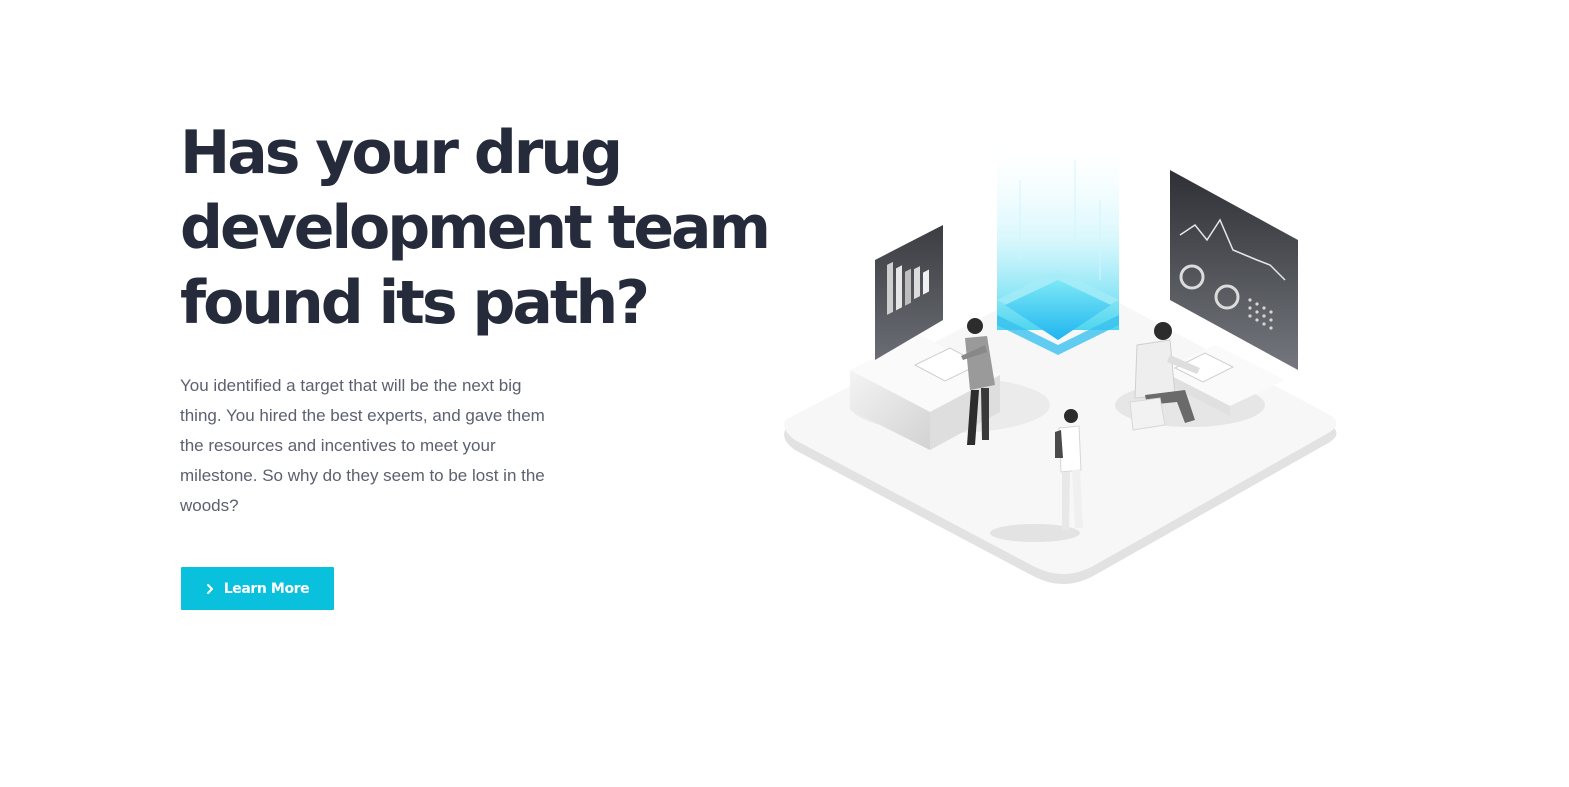 This screenshot has width=1569, height=787. Describe the element at coordinates (475, 228) in the screenshot. I see `headline-line-2: development team` at that location.